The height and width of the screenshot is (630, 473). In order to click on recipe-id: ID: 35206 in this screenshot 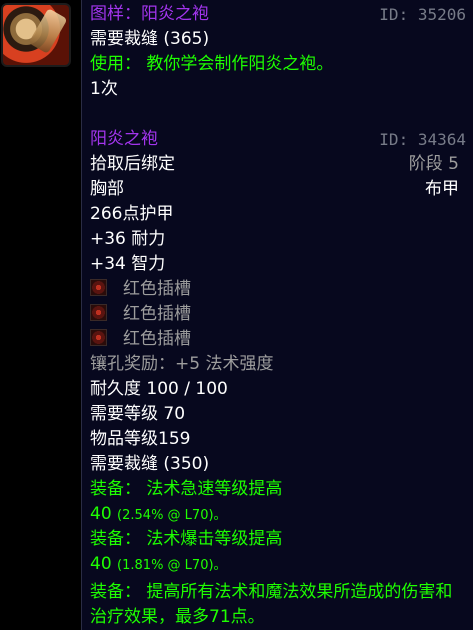, I will do `click(422, 14)`.